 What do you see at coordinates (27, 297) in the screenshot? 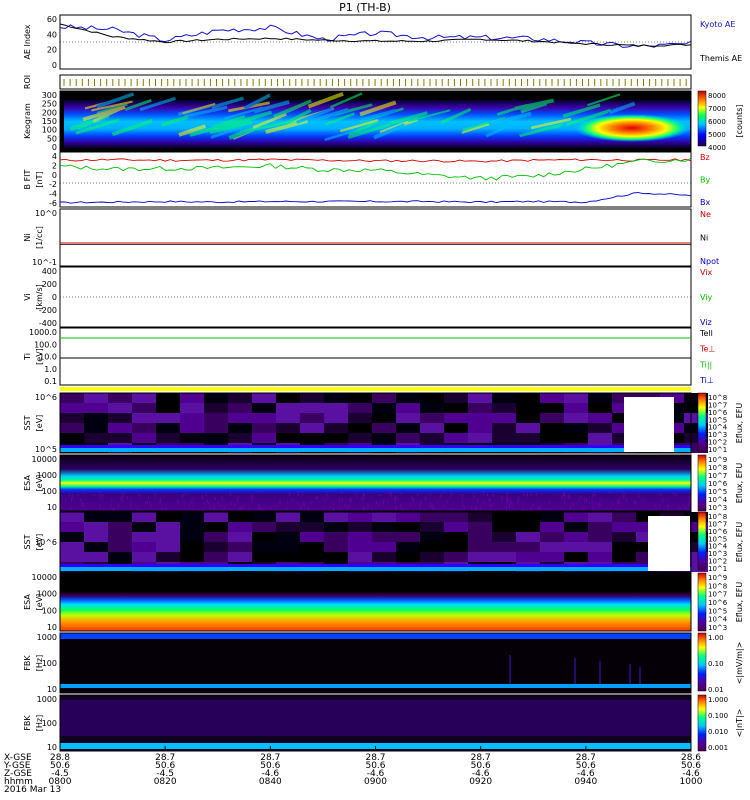
I see `panel-ylabel: Vi` at bounding box center [27, 297].